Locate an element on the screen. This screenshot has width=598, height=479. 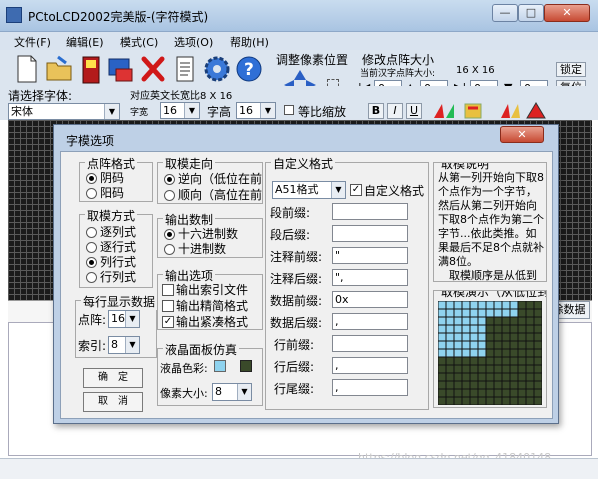
settings-gear-icon is located at coordinates (217, 69).